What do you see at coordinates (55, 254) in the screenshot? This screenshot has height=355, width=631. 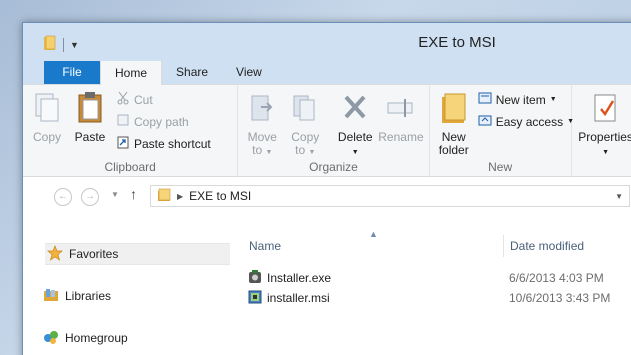 I see `star-icon` at bounding box center [55, 254].